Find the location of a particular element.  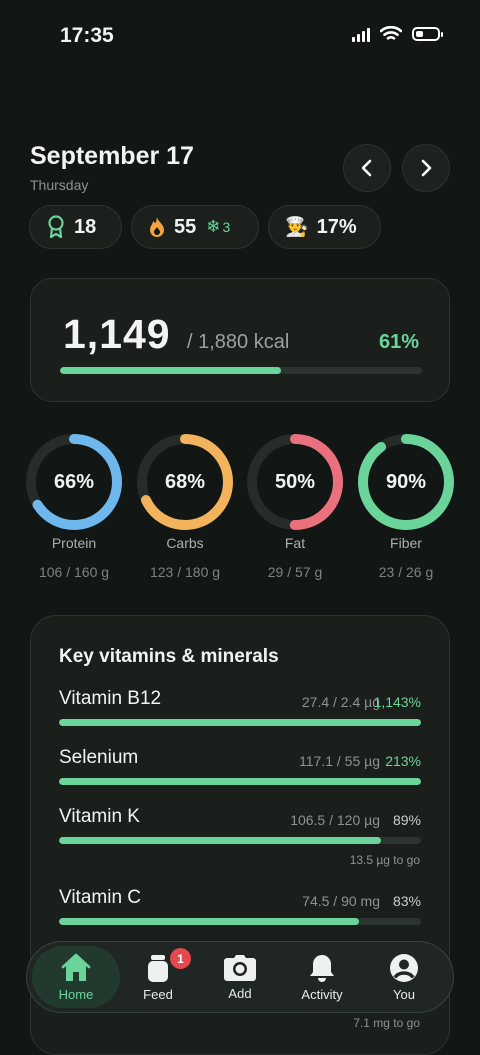

vitamin-name: Vitamin C is located at coordinates (100, 897).